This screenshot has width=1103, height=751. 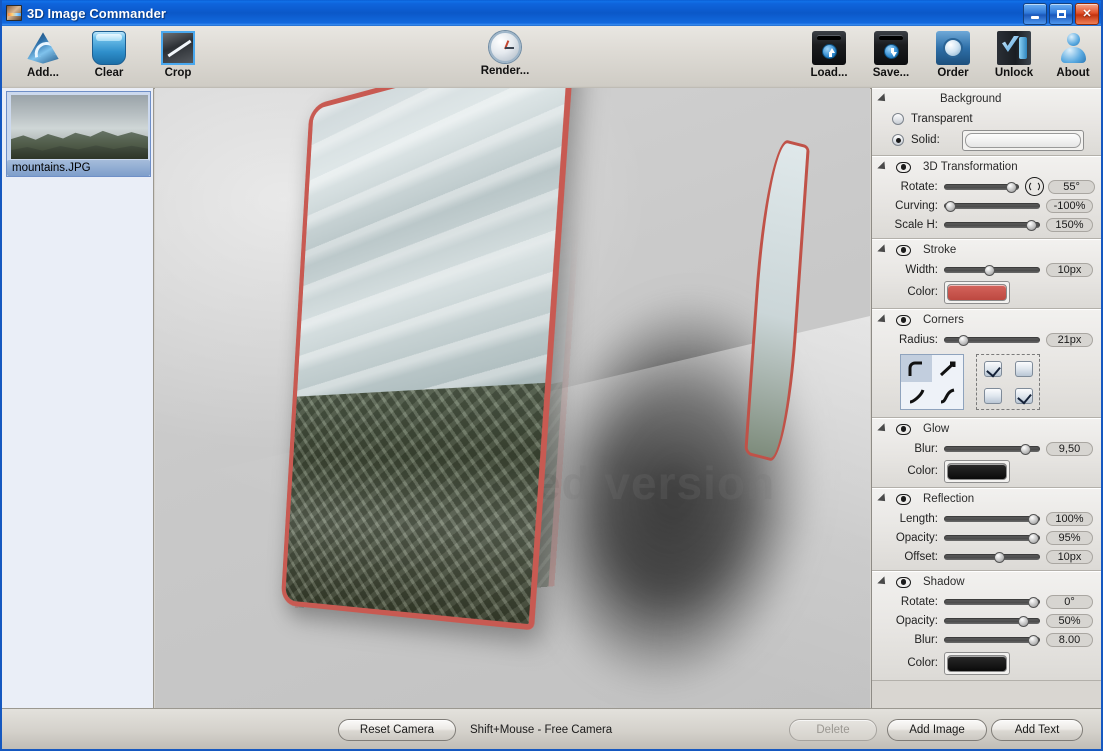 I want to click on row-solid: Solid:, so click(x=986, y=140).